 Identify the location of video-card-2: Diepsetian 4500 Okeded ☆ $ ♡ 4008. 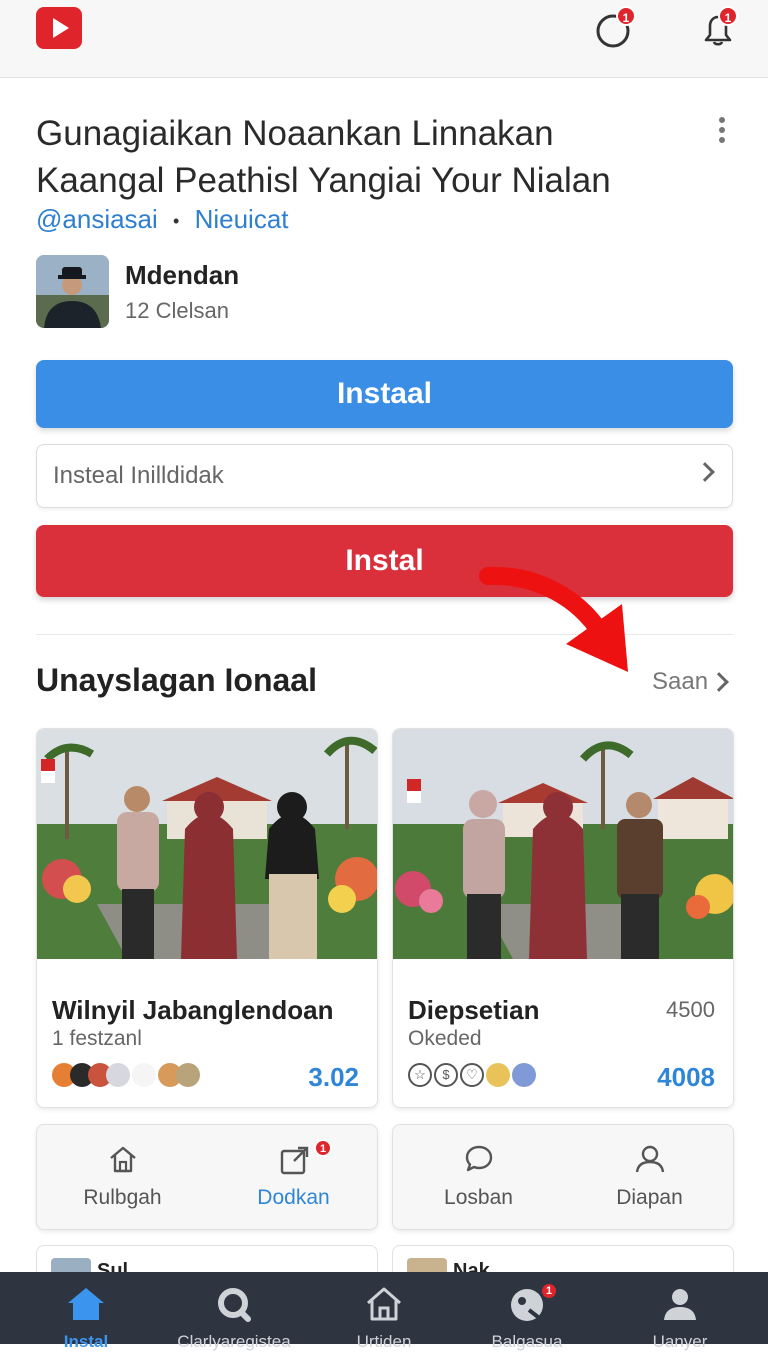
(563, 918).